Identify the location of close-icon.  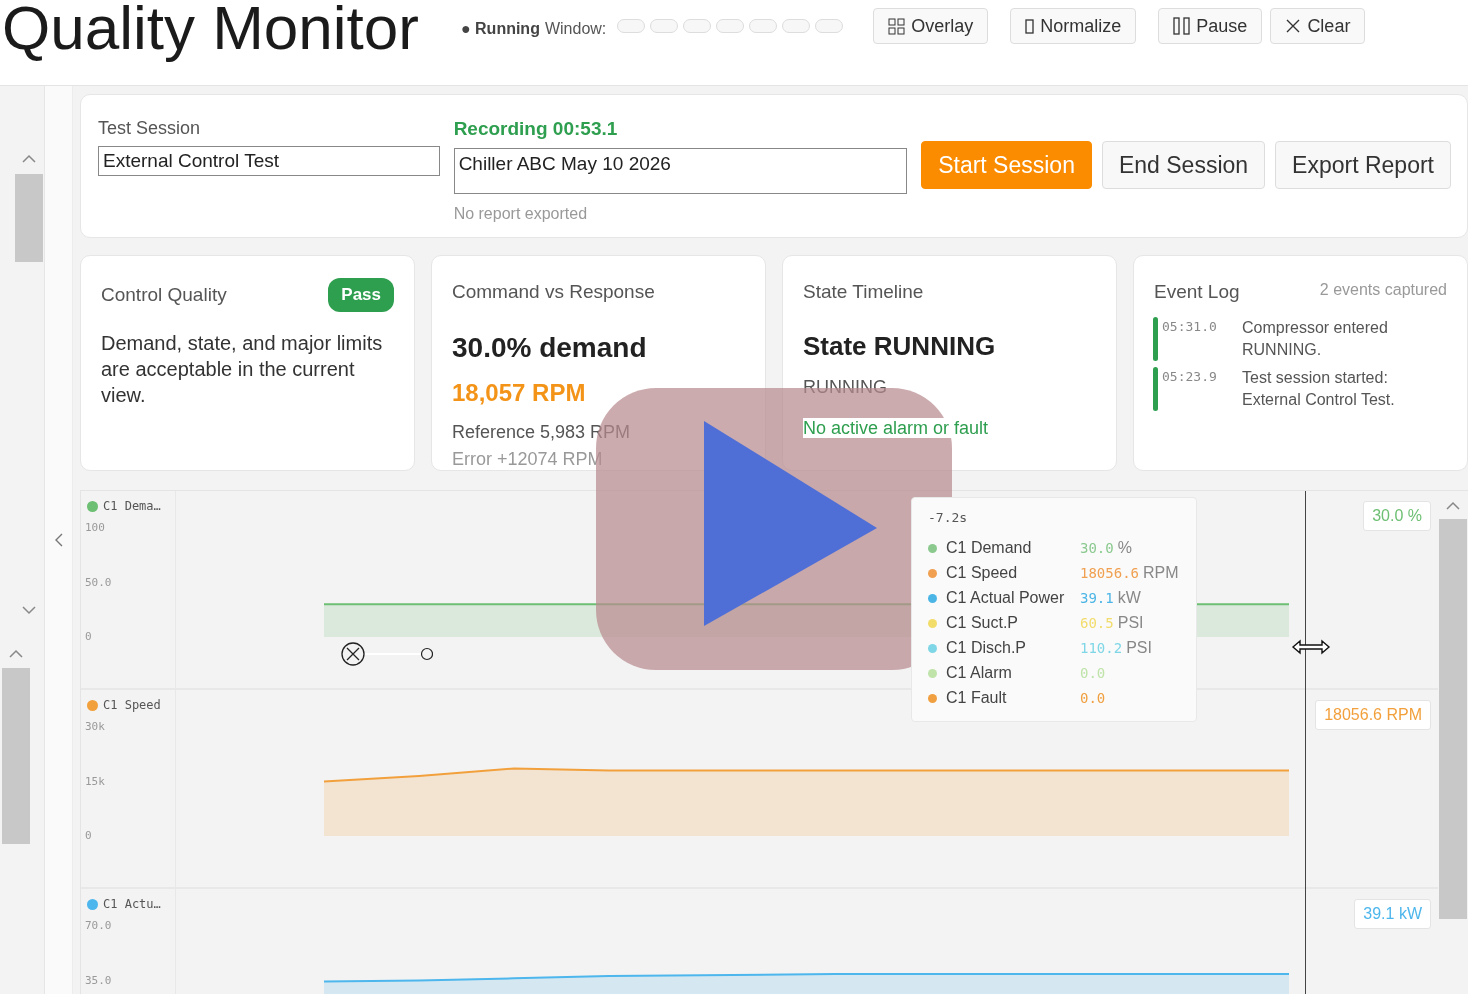
(1293, 26).